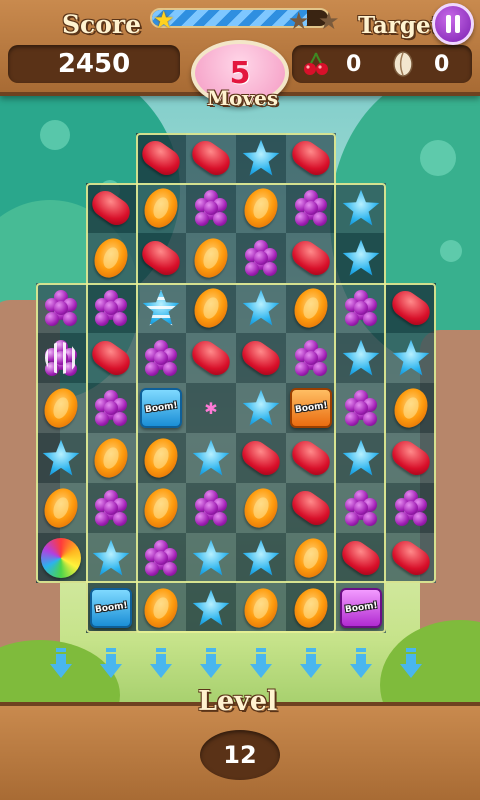 Image resolution: width=480 pixels, height=800 pixels. I want to click on pause-icon, so click(448, 24).